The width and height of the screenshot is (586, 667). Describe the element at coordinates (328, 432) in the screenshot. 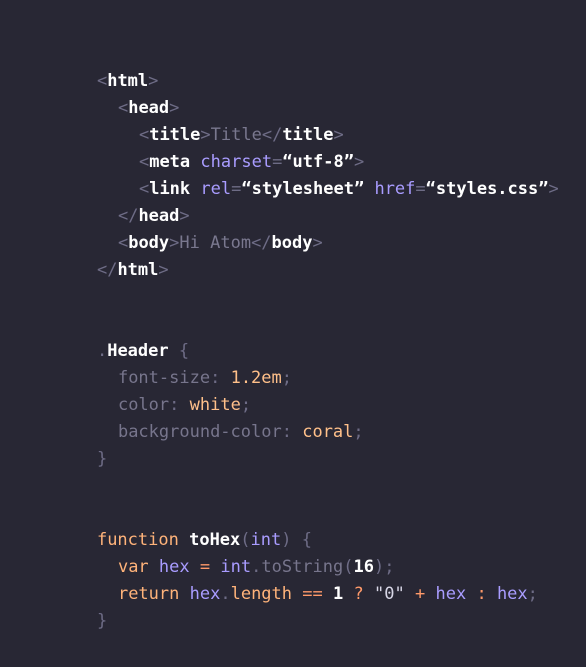

I see `css-value: coral` at that location.